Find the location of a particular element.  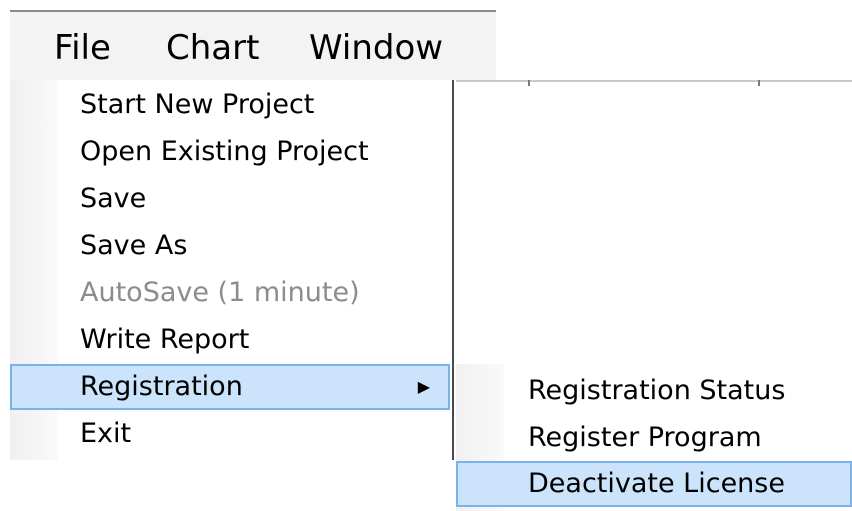

menu-item-label: Start New Project is located at coordinates (197, 104).